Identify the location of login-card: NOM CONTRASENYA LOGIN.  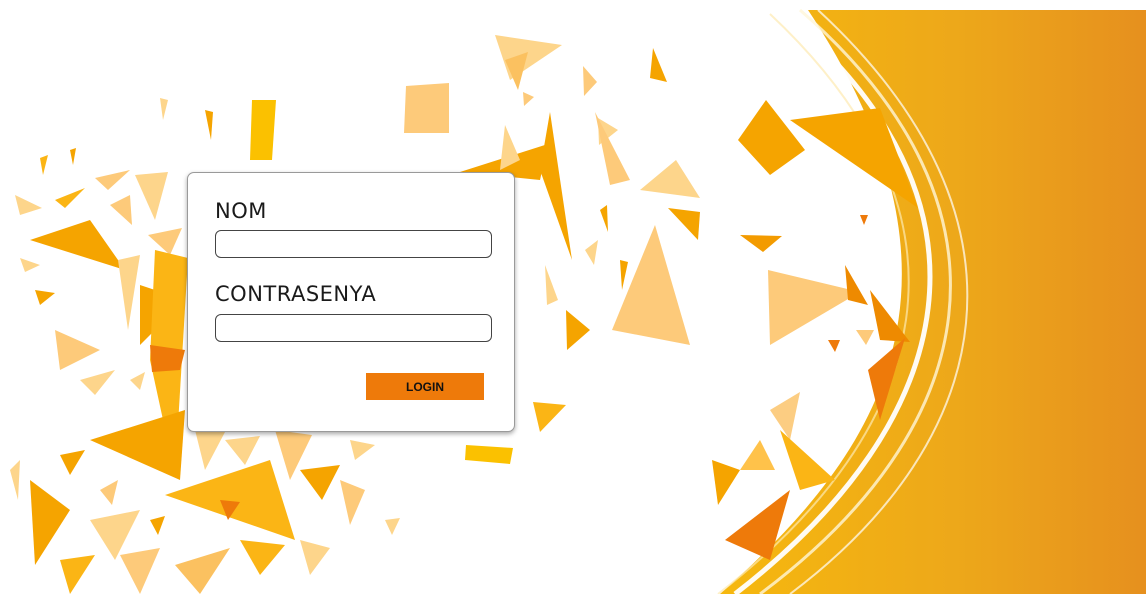
(351, 302).